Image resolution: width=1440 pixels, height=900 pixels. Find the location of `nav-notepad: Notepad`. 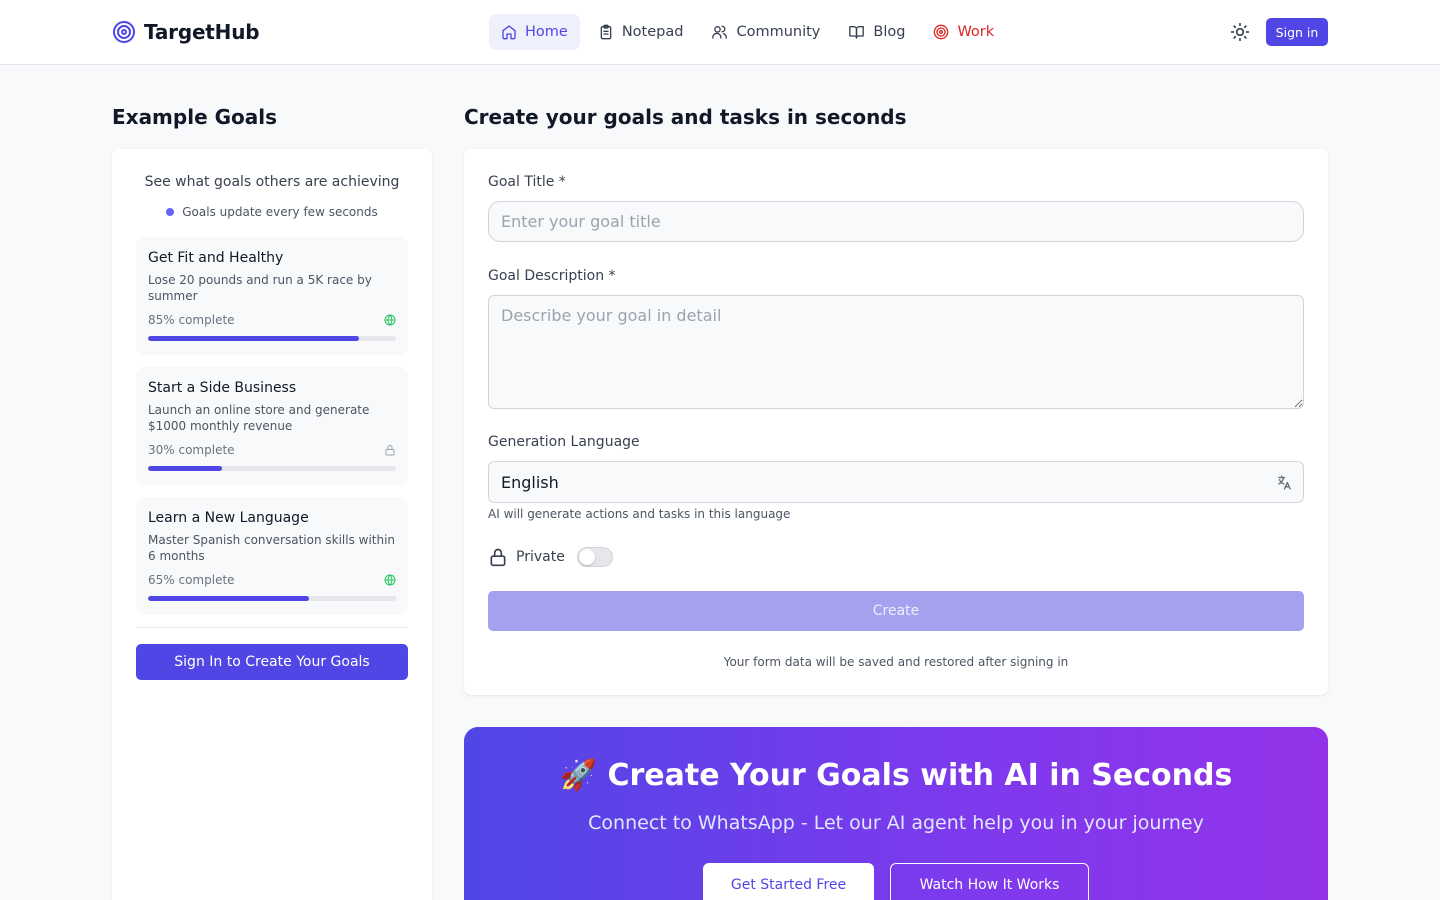

nav-notepad: Notepad is located at coordinates (641, 32).